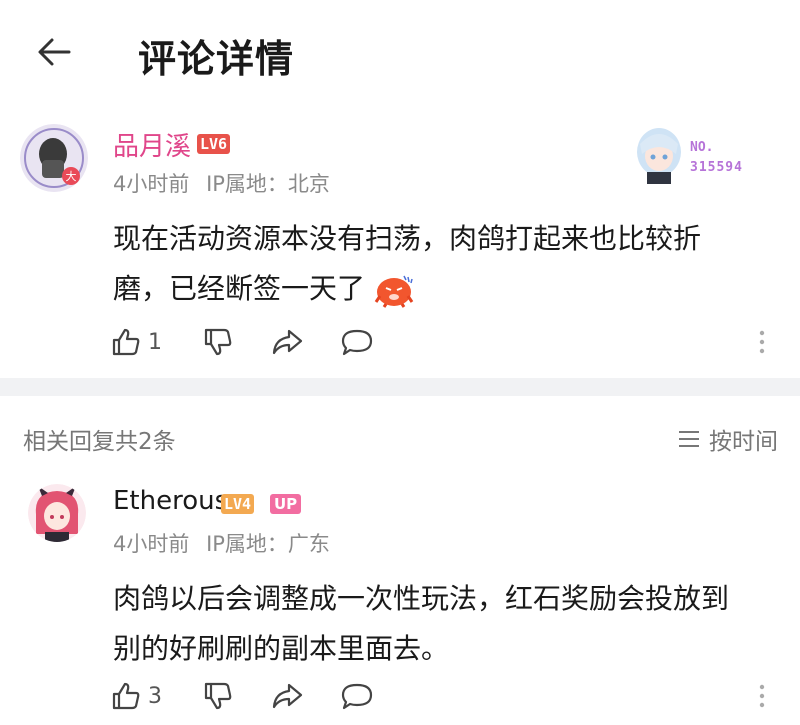  What do you see at coordinates (445, 342) in the screenshot?
I see `comment-actions: 1` at bounding box center [445, 342].